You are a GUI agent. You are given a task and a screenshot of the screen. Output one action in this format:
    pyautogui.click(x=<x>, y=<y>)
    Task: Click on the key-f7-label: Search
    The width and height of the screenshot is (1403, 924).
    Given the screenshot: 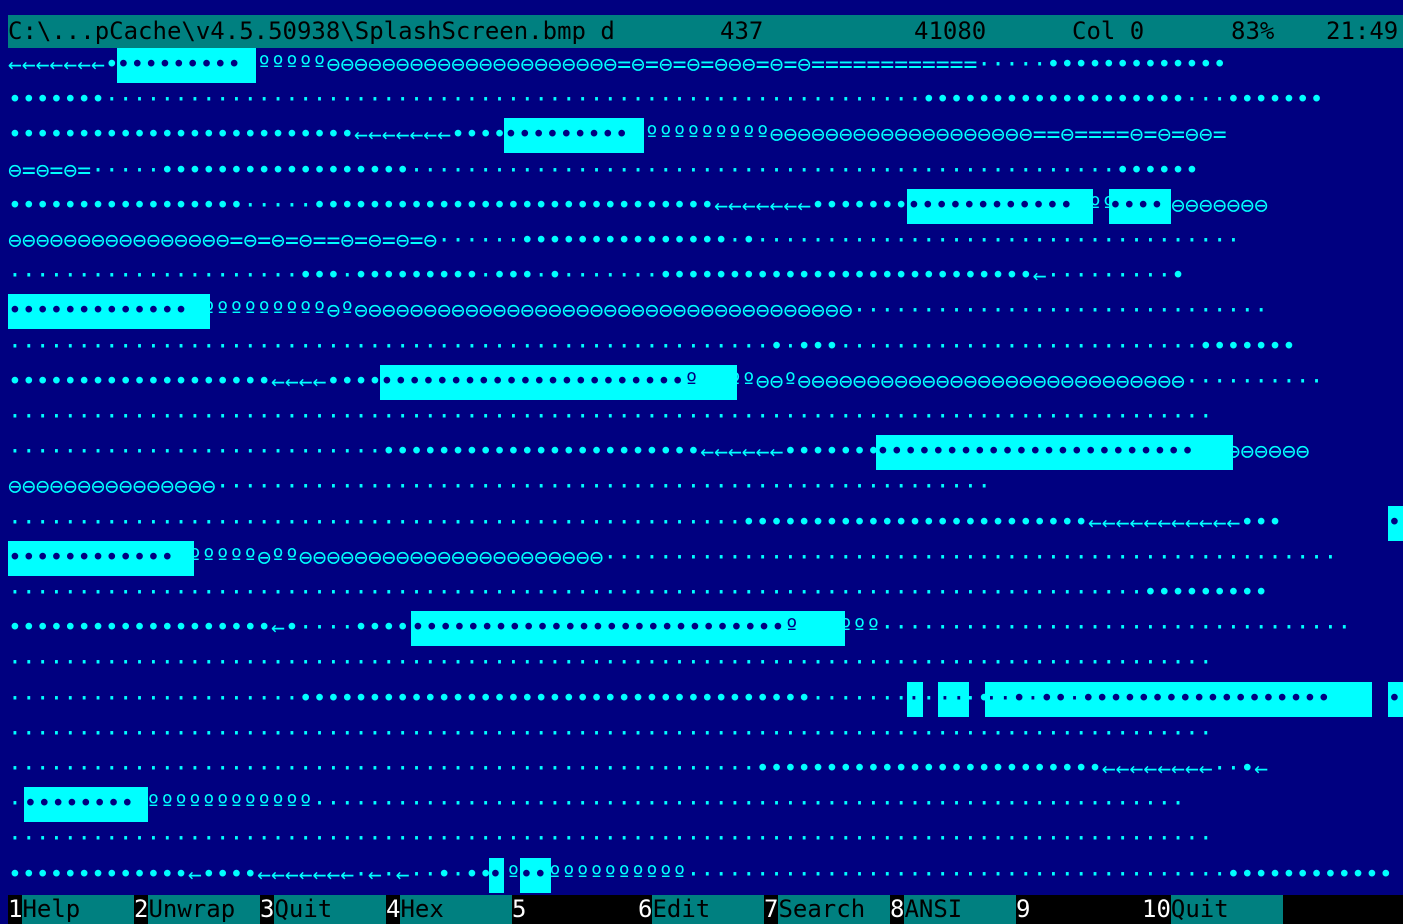 What is the action you would take?
    pyautogui.click(x=834, y=909)
    